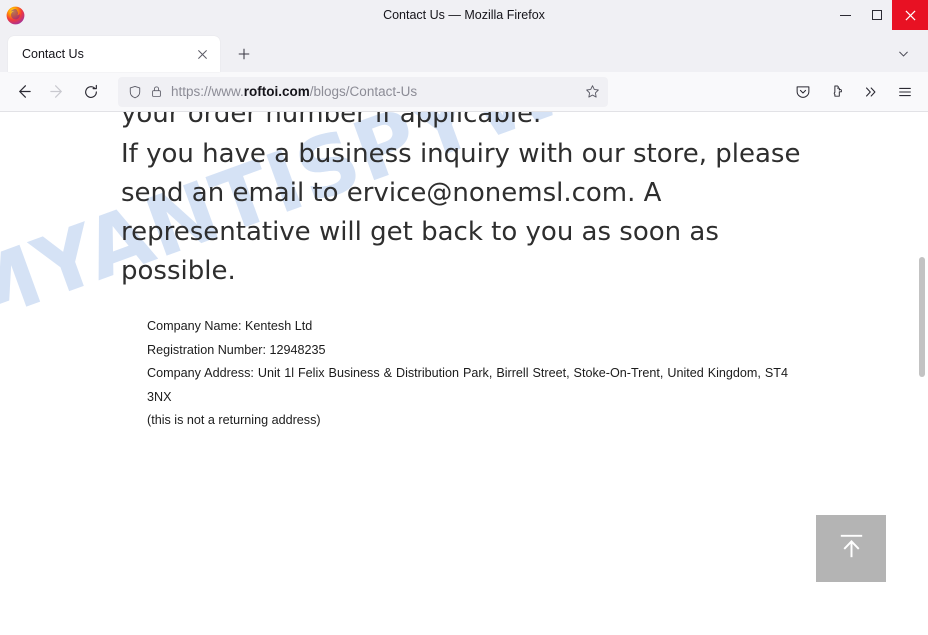 This screenshot has height=635, width=928. I want to click on overflow-menu-icon, so click(871, 92).